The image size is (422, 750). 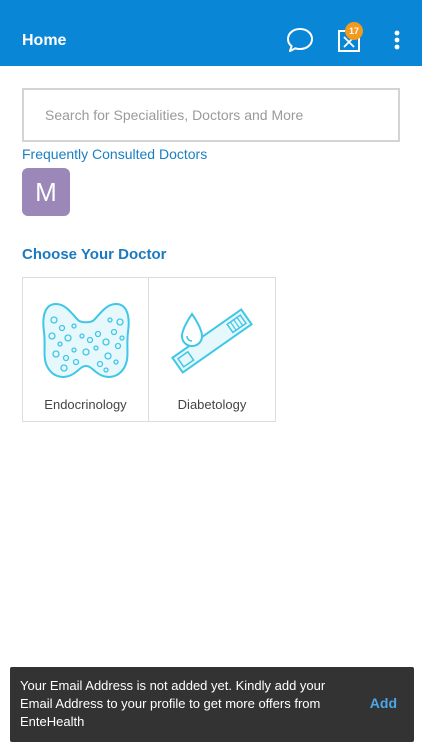 I want to click on search-box, so click(x=211, y=115).